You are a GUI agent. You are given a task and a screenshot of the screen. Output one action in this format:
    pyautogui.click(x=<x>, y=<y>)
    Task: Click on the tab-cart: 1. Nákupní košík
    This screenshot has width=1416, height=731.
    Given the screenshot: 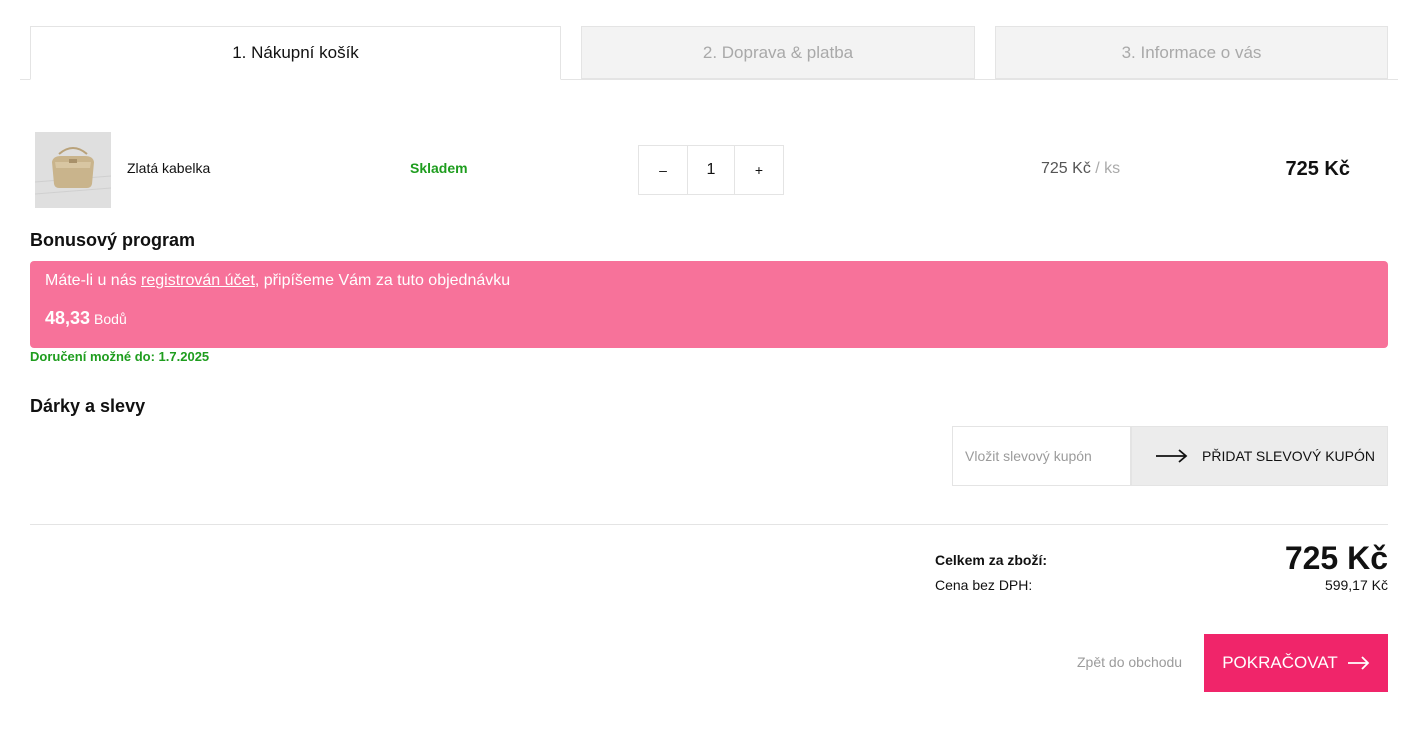 What is the action you would take?
    pyautogui.click(x=295, y=53)
    